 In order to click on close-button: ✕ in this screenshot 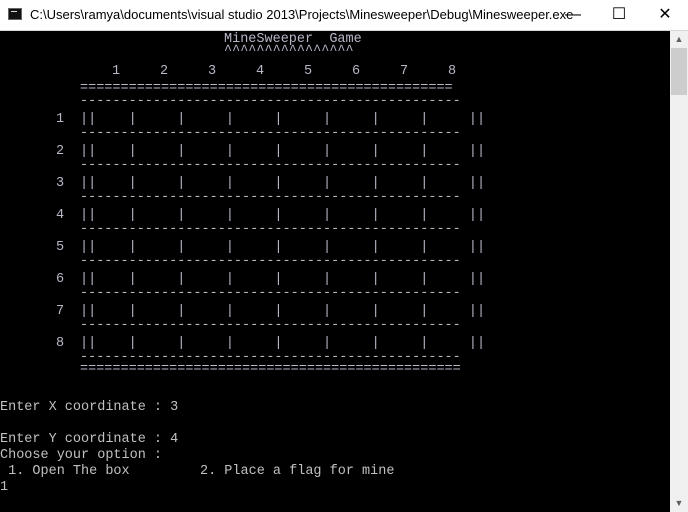, I will do `click(665, 15)`.